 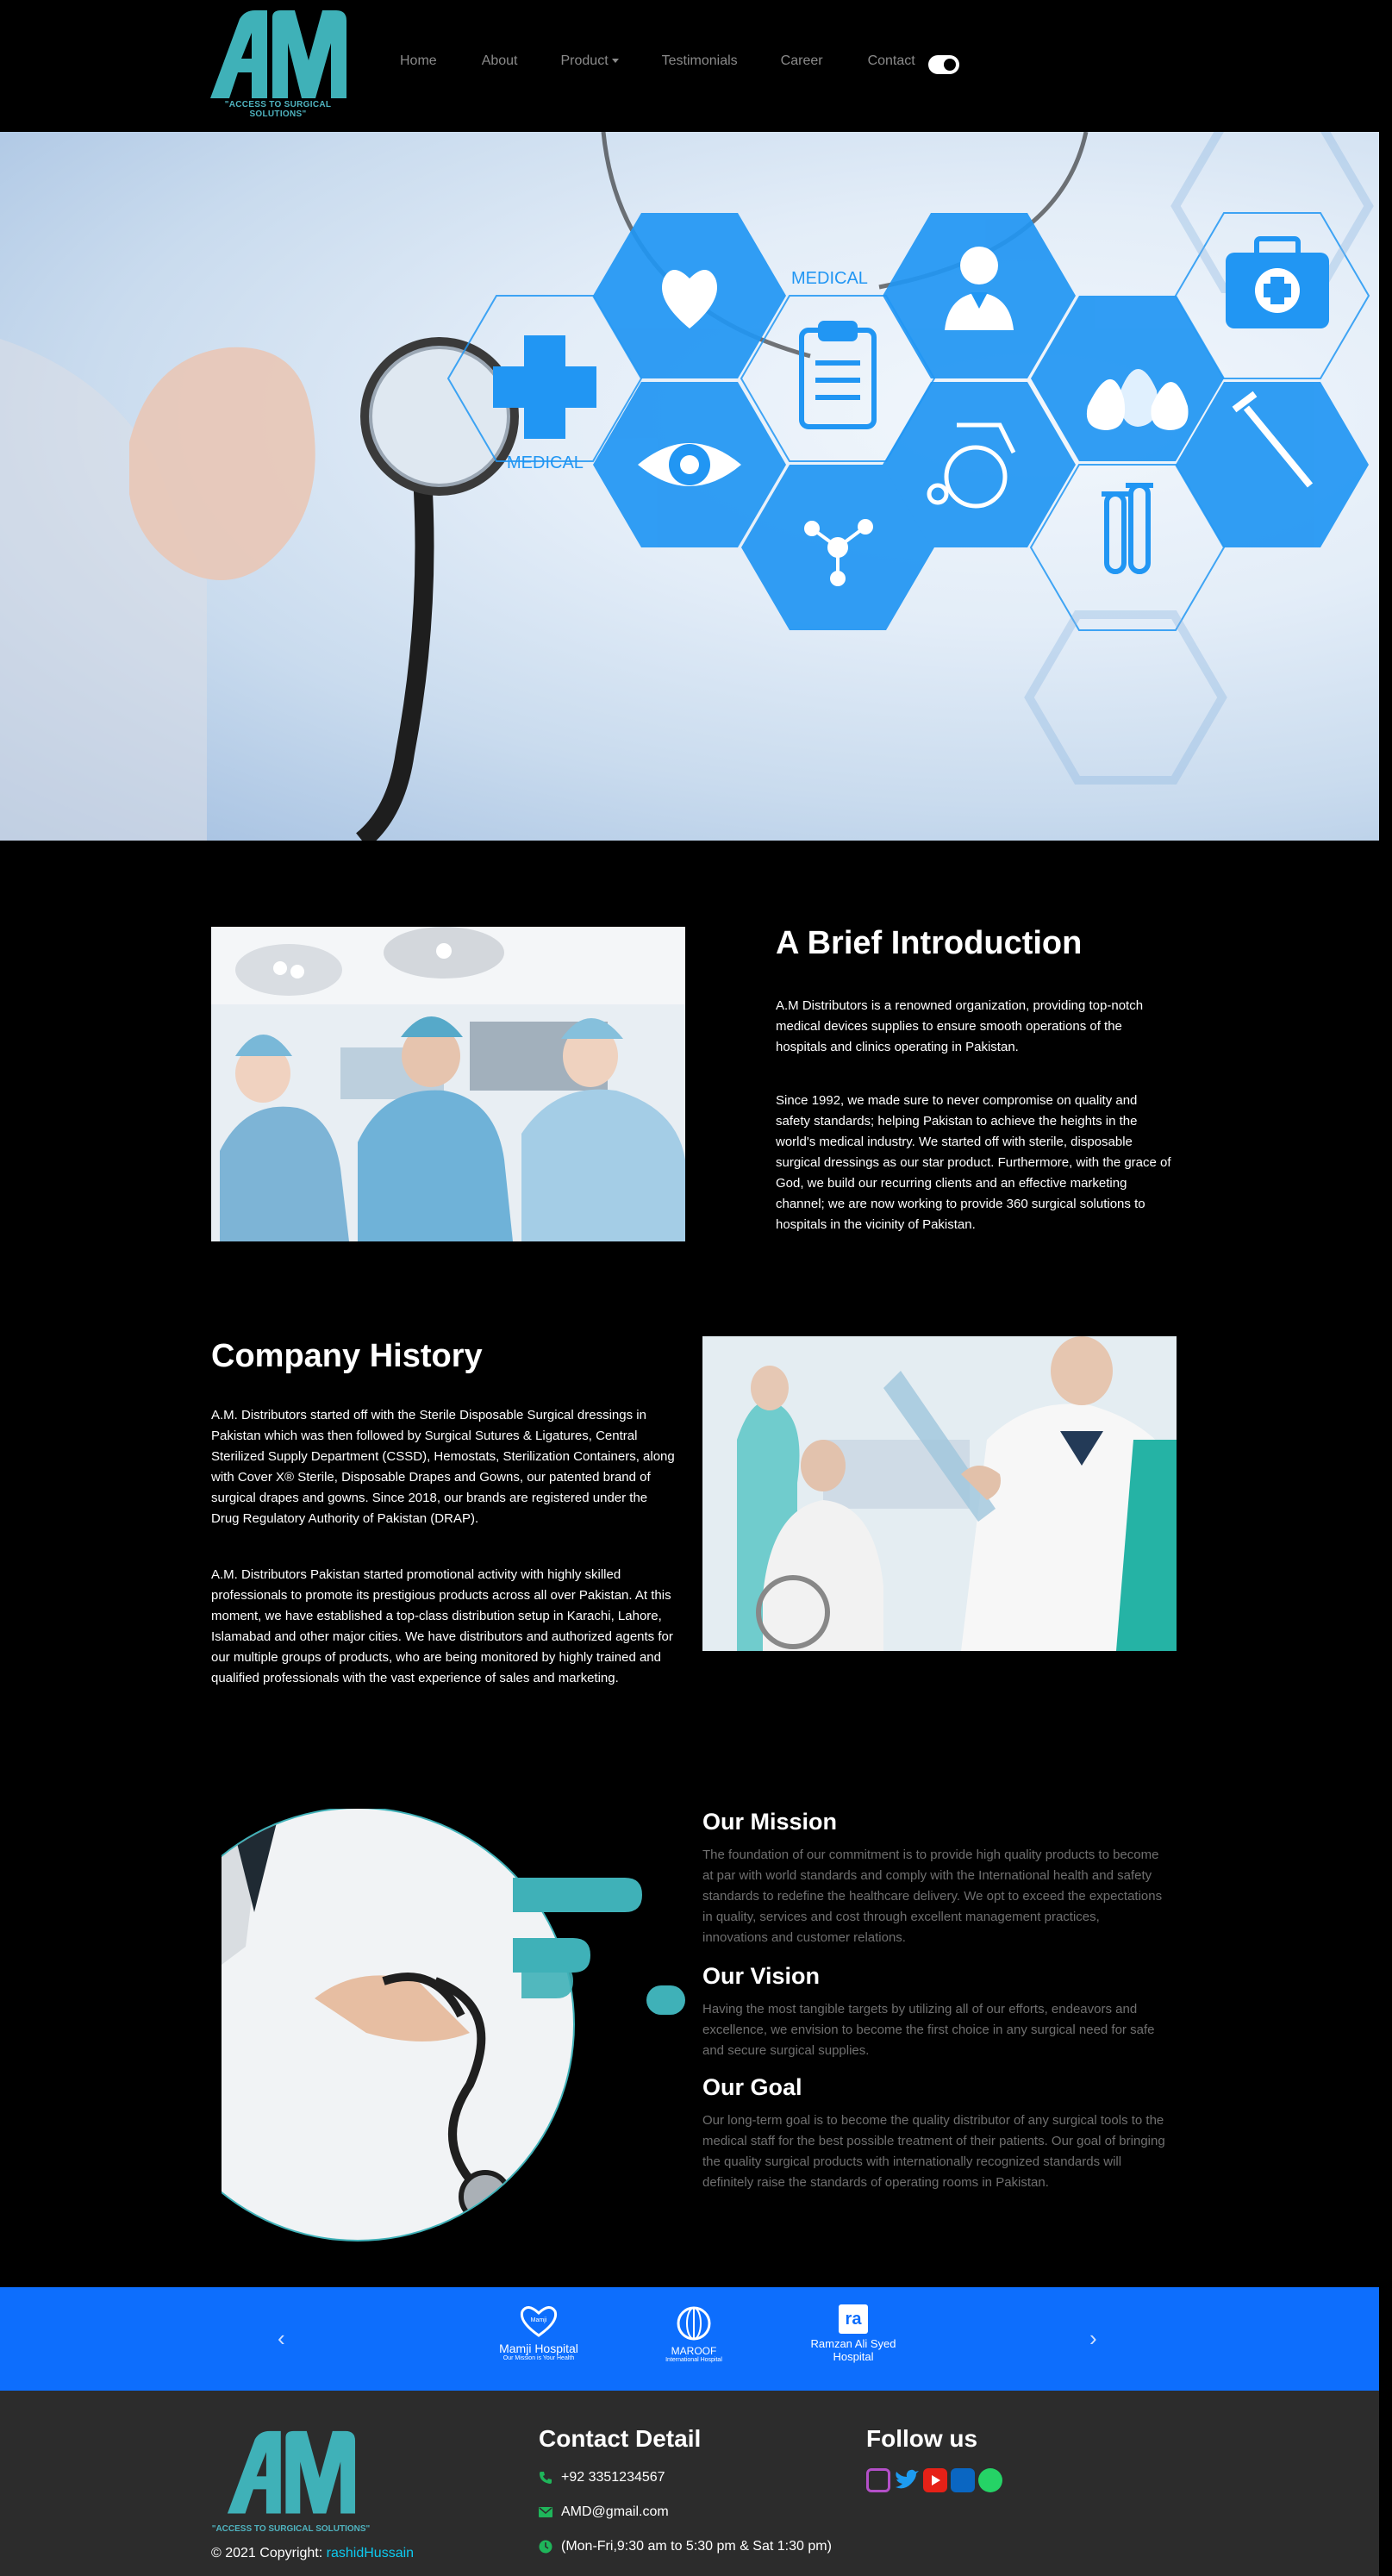 I want to click on linkedin-icon, so click(x=963, y=2480).